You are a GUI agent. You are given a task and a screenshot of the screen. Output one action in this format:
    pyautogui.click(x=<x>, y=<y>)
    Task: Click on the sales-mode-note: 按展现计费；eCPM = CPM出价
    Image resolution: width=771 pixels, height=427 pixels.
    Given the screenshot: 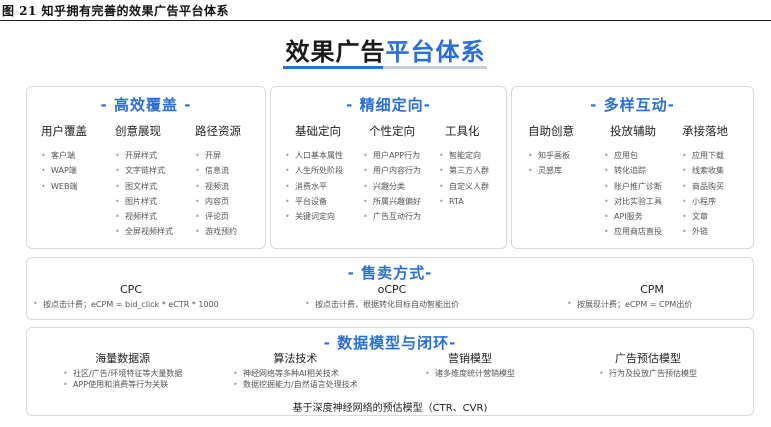 What is the action you would take?
    pyautogui.click(x=629, y=304)
    